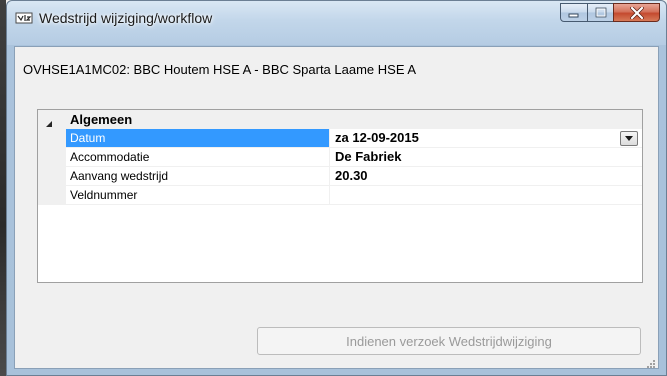 The width and height of the screenshot is (667, 376). Describe the element at coordinates (336, 23) in the screenshot. I see `title-bar: Wedstrijd wijziging/workflow` at that location.